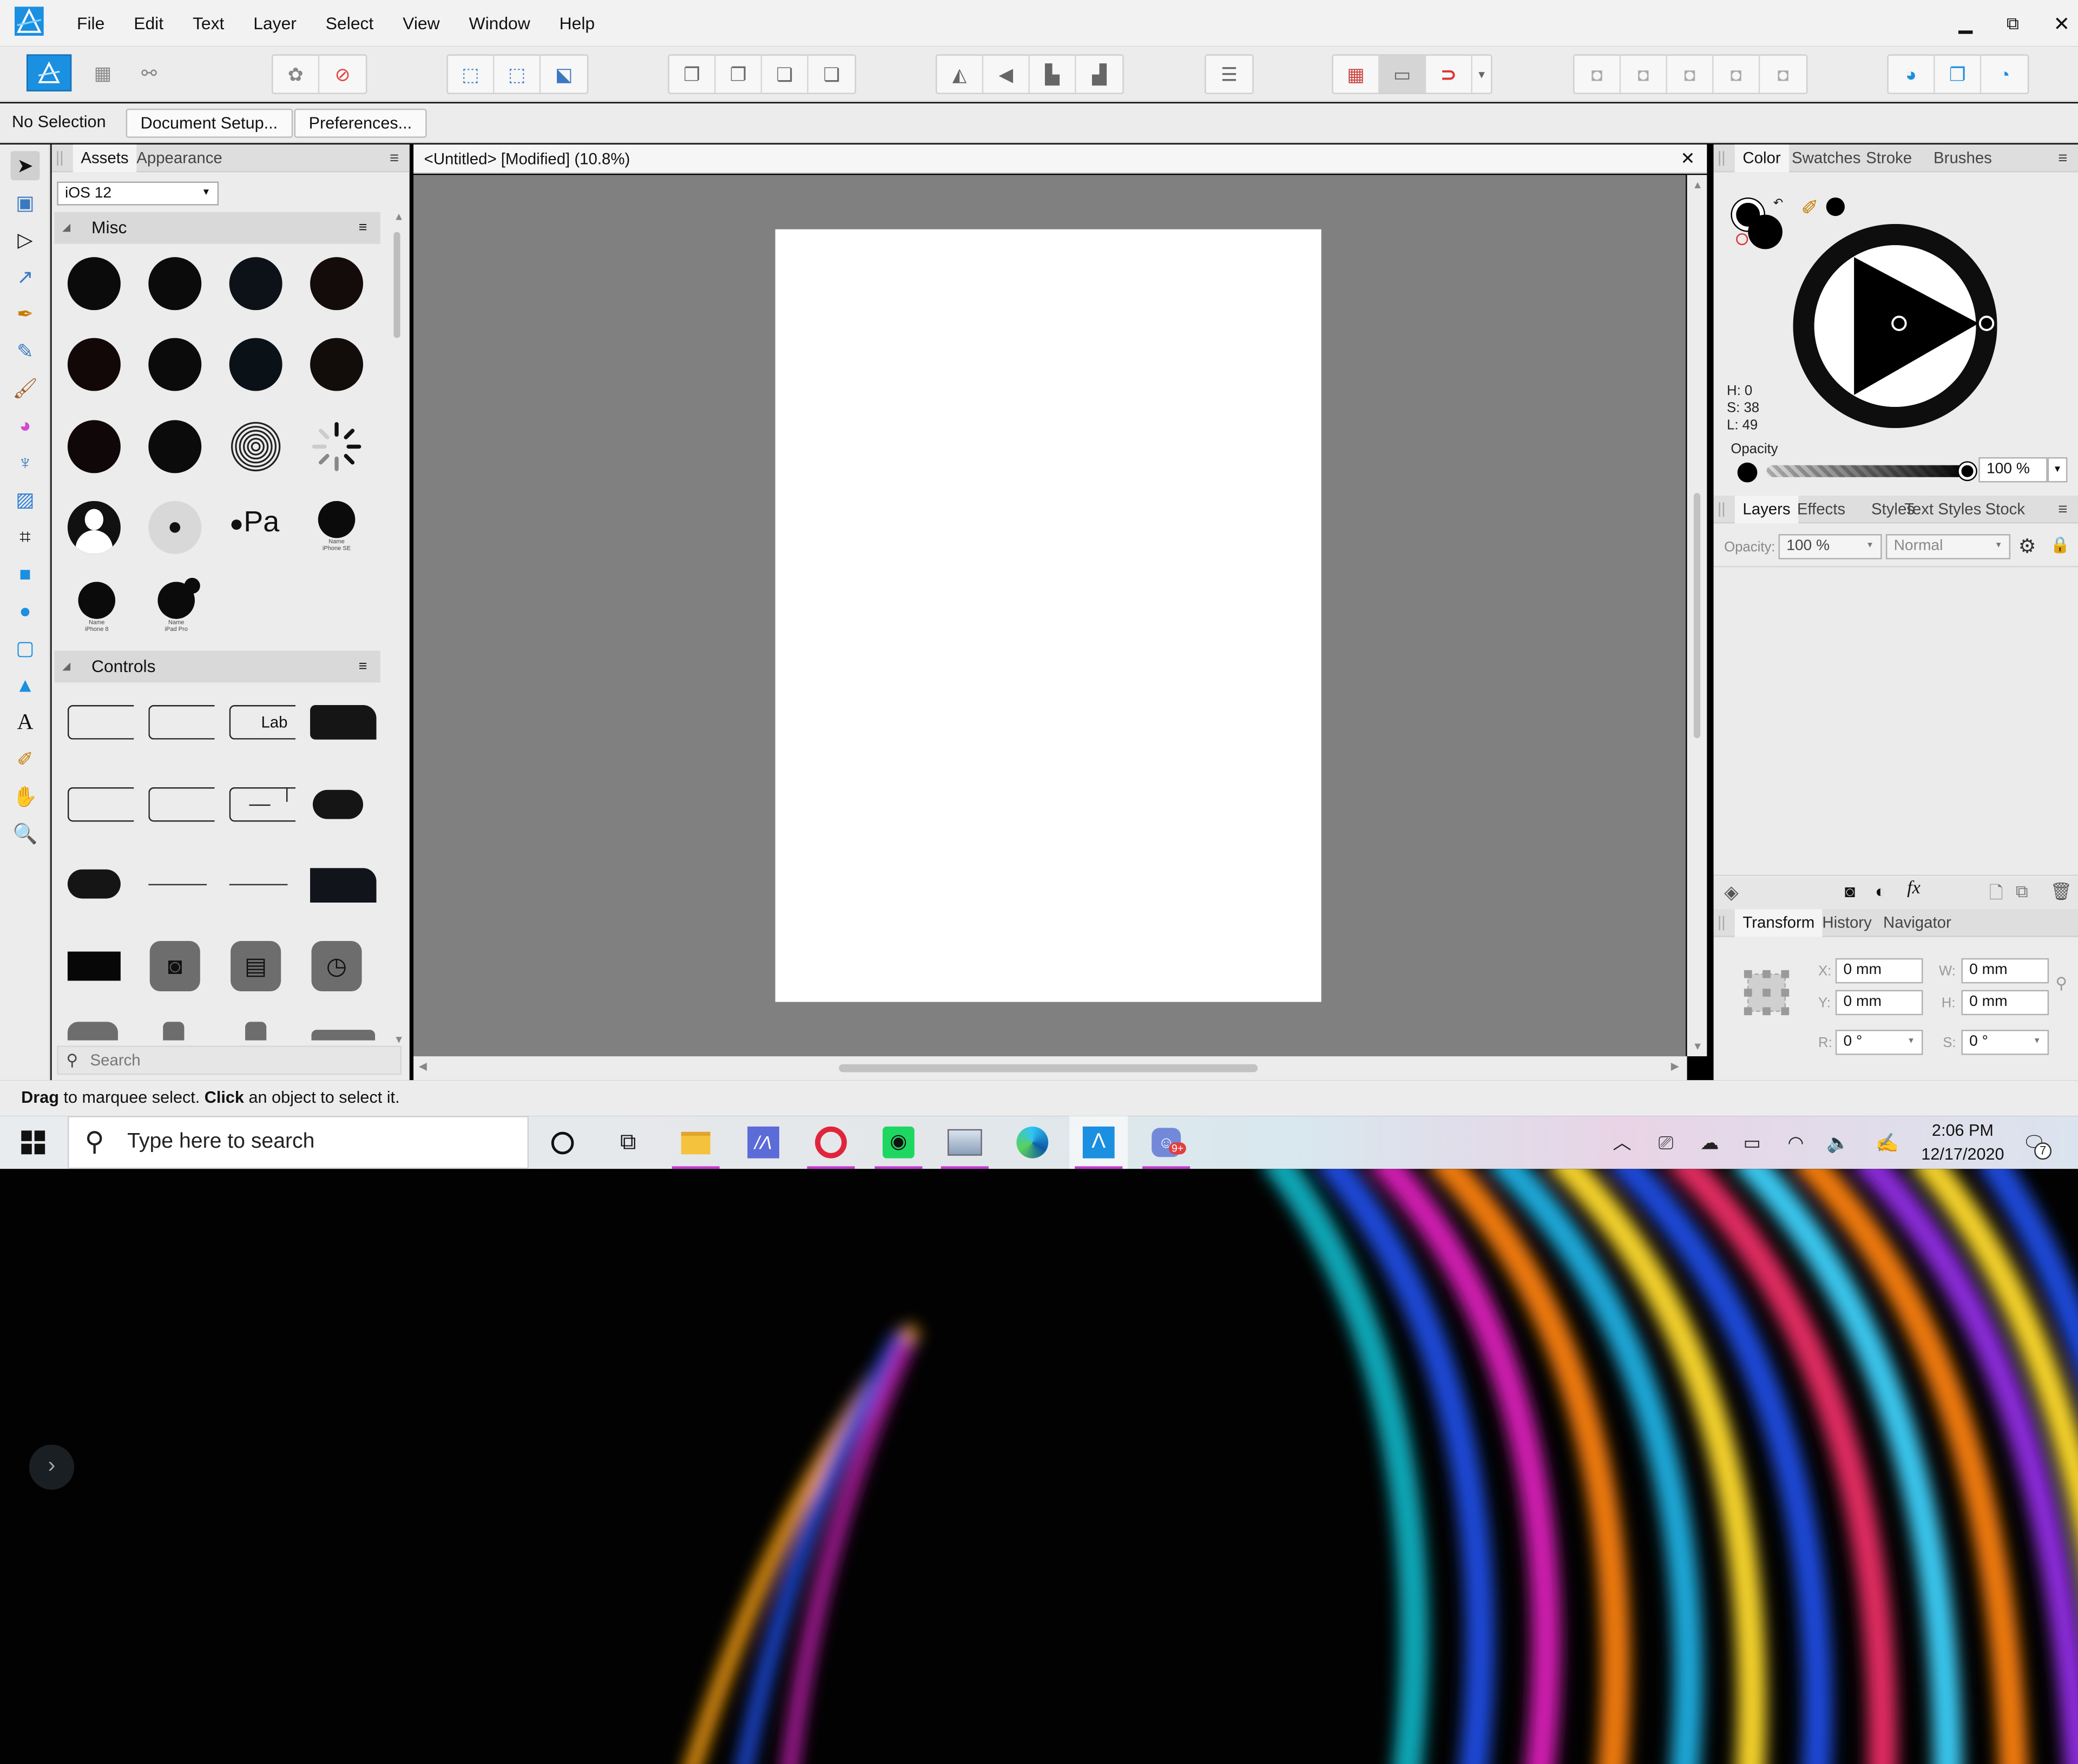 Image resolution: width=2078 pixels, height=1764 pixels. I want to click on close-document-icon: ✕, so click(1688, 159).